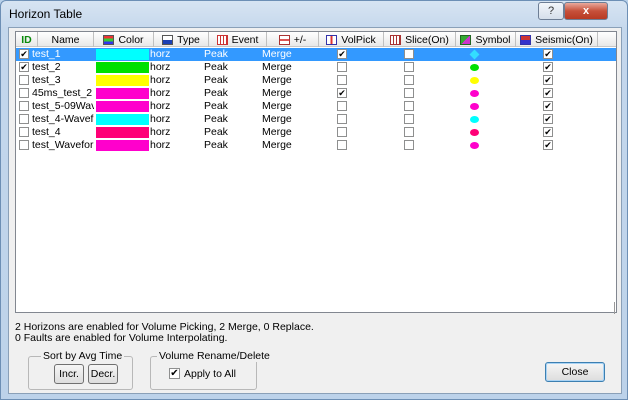 The height and width of the screenshot is (400, 628). What do you see at coordinates (316, 67) in the screenshot?
I see `table-row: ✔ test_2 horz Peak Merge ✔` at bounding box center [316, 67].